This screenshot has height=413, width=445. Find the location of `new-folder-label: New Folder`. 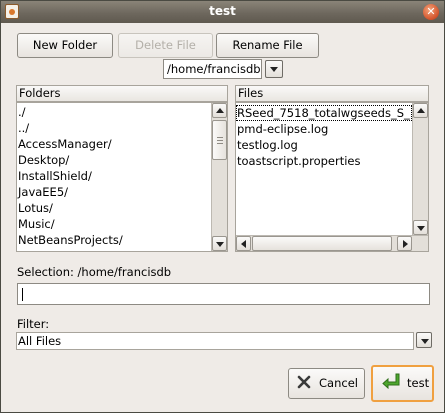

new-folder-label: New Folder is located at coordinates (65, 45).